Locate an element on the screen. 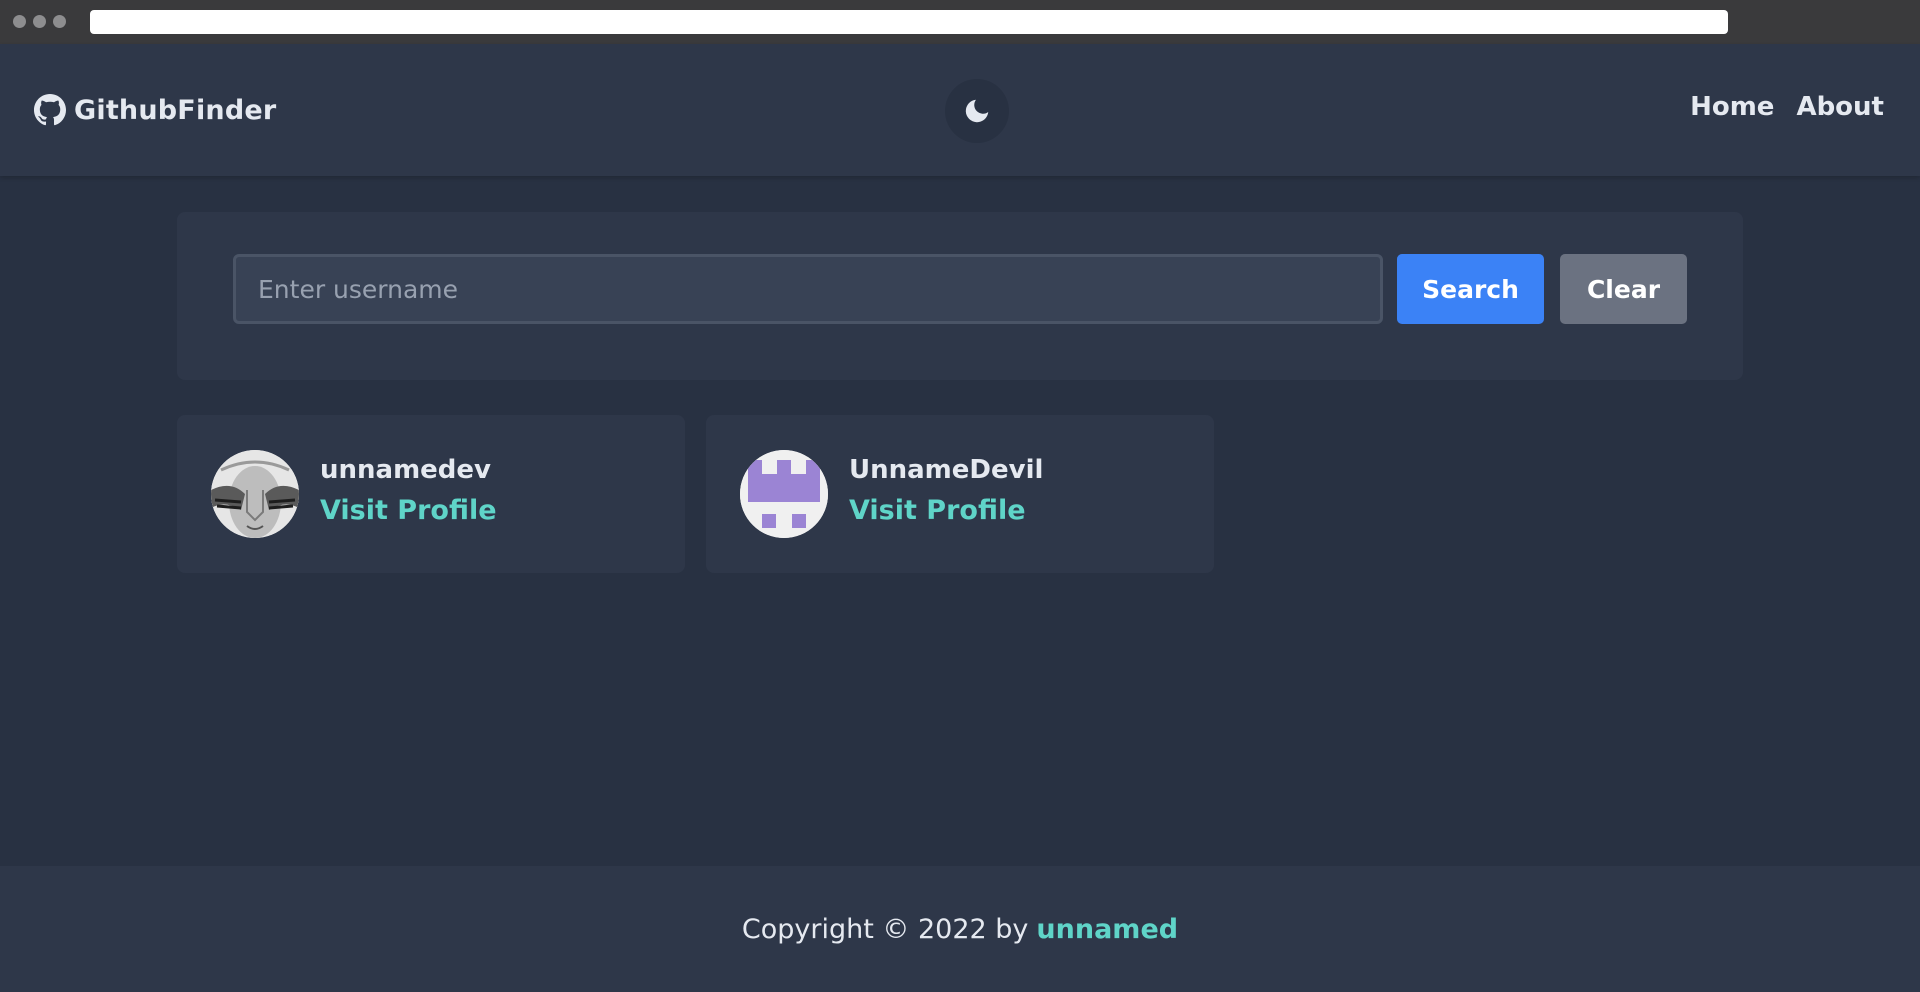 This screenshot has width=1920, height=992. user-avatar-photo is located at coordinates (255, 494).